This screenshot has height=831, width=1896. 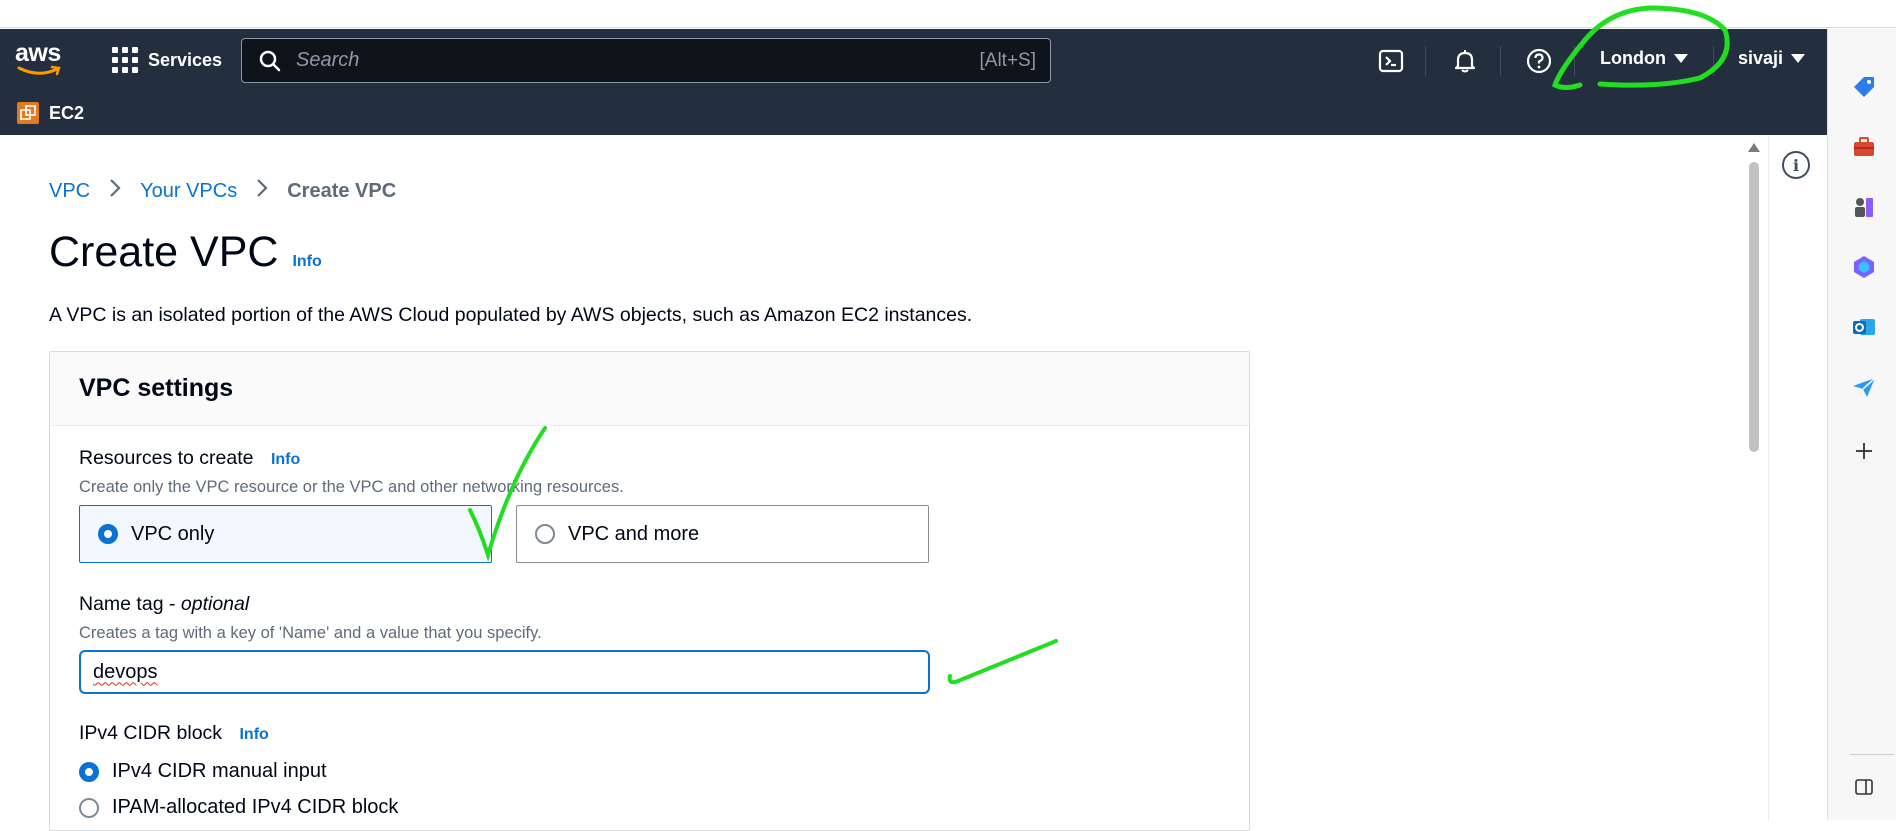 What do you see at coordinates (130, 604) in the screenshot?
I see `name-tag-label-text: Name tag -` at bounding box center [130, 604].